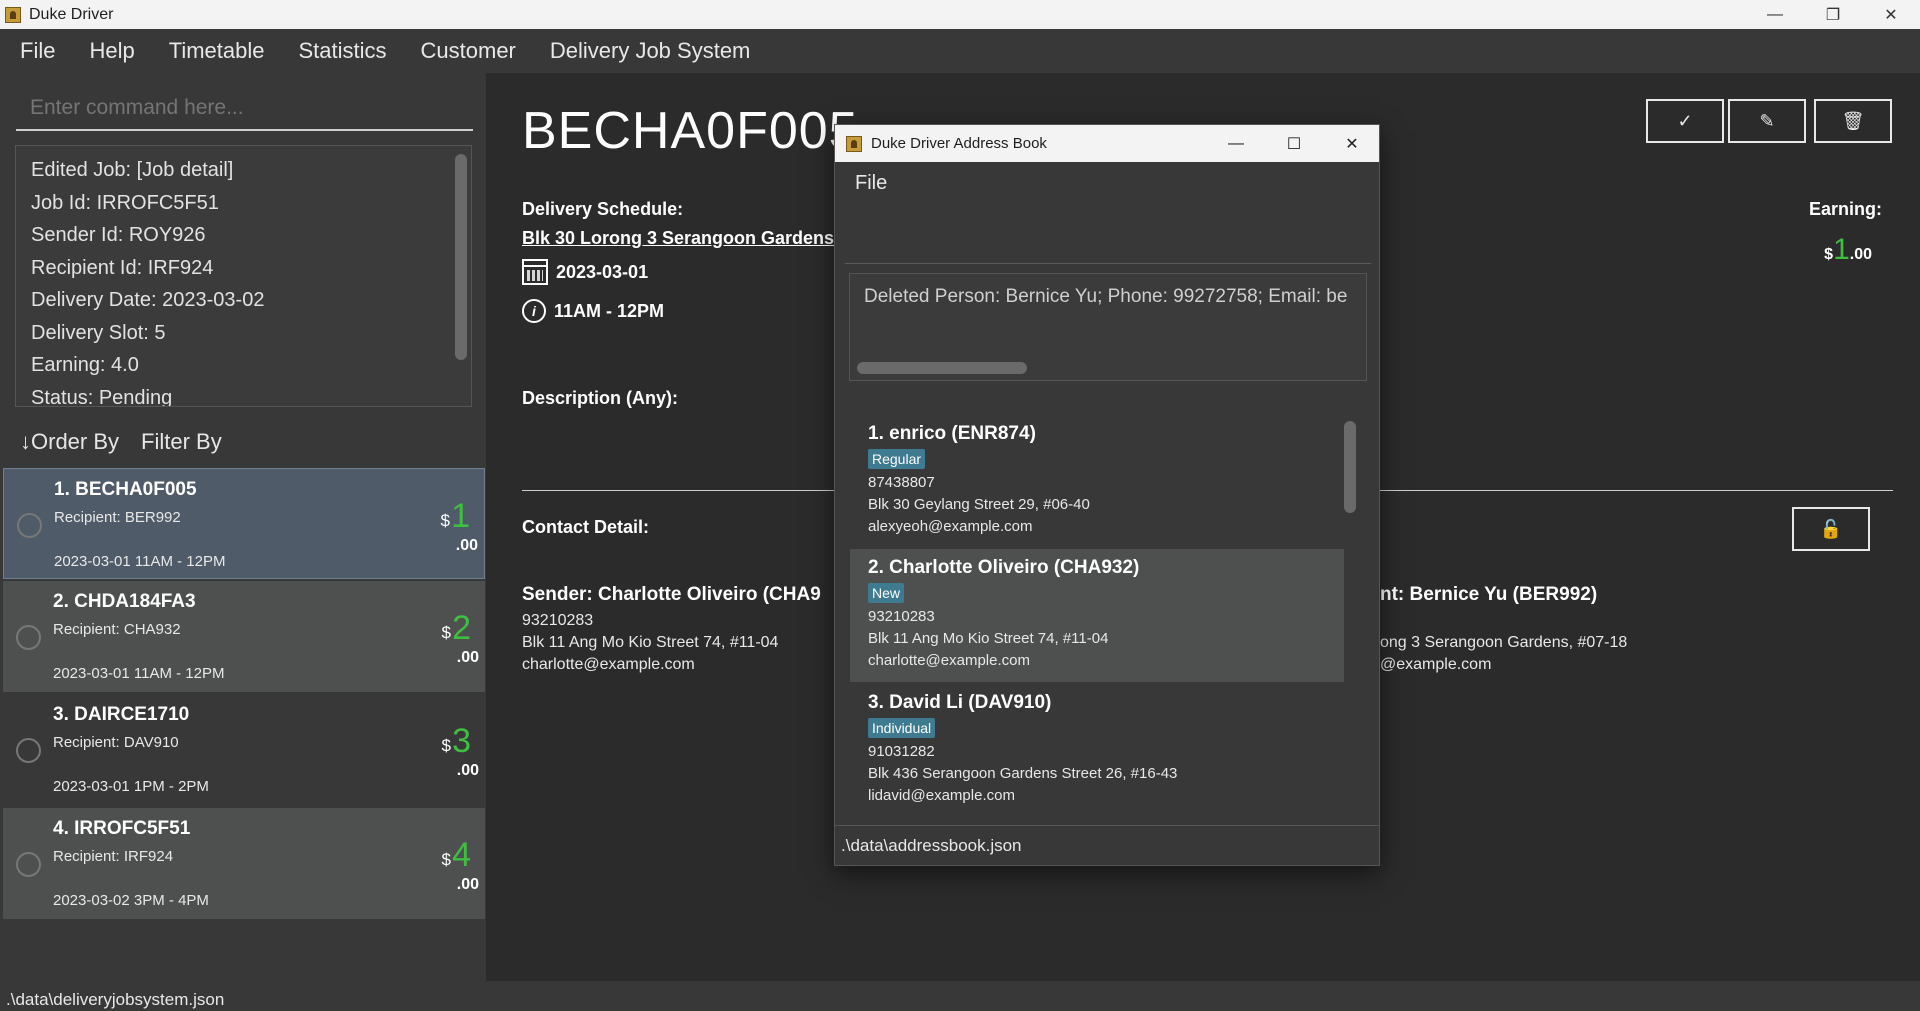 The width and height of the screenshot is (1920, 1011). I want to click on job-title: 4. IRROFC5F51, so click(122, 828).